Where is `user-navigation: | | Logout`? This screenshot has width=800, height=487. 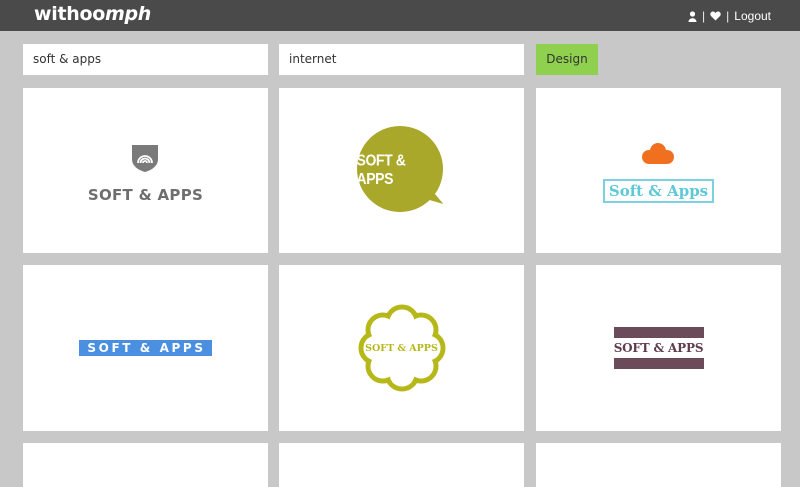 user-navigation: | | Logout is located at coordinates (729, 16).